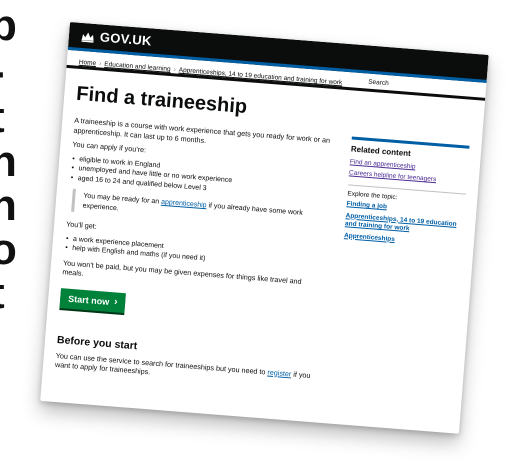 Image resolution: width=514 pixels, height=468 pixels. Describe the element at coordinates (88, 300) in the screenshot. I see `start-now-label: Start now` at that location.